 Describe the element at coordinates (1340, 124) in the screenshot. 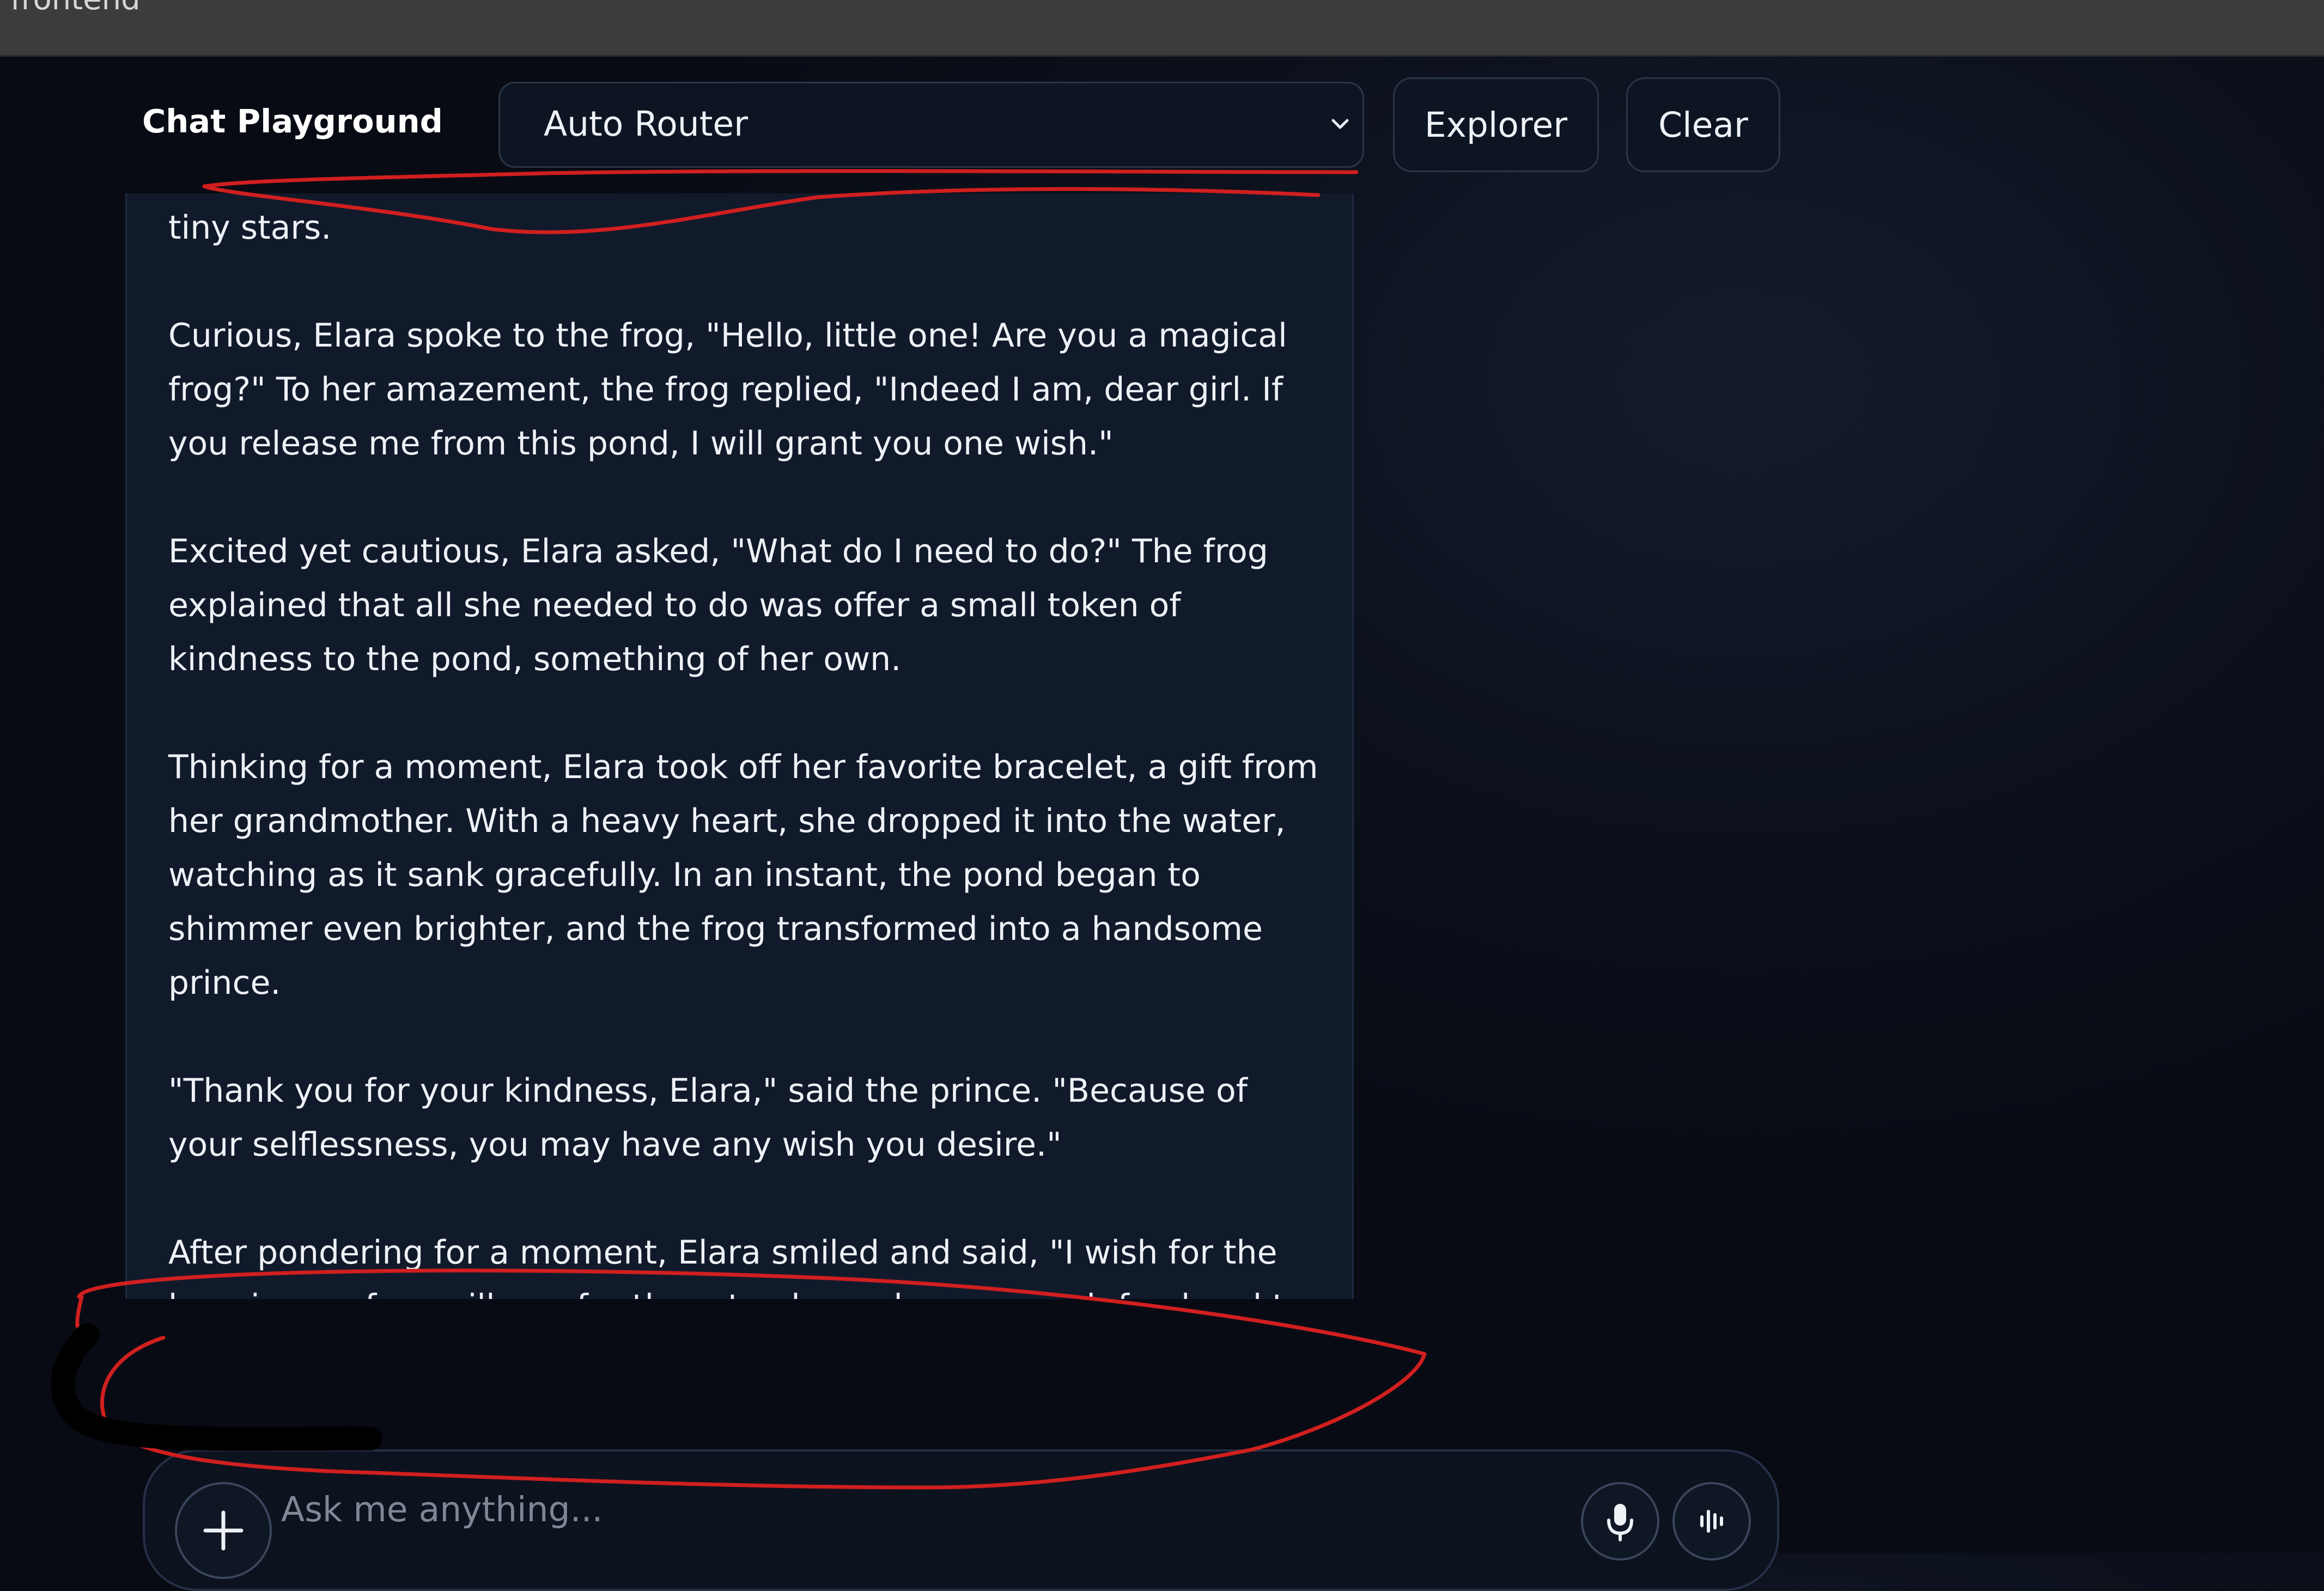

I see `chevron-down-icon` at that location.